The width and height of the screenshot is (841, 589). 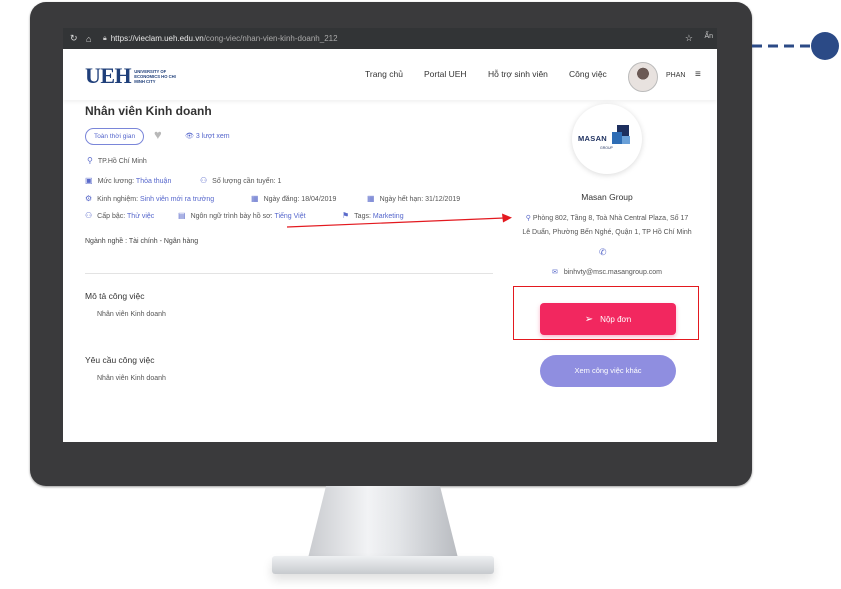 I want to click on experience-icon: ⚙, so click(x=89, y=198).